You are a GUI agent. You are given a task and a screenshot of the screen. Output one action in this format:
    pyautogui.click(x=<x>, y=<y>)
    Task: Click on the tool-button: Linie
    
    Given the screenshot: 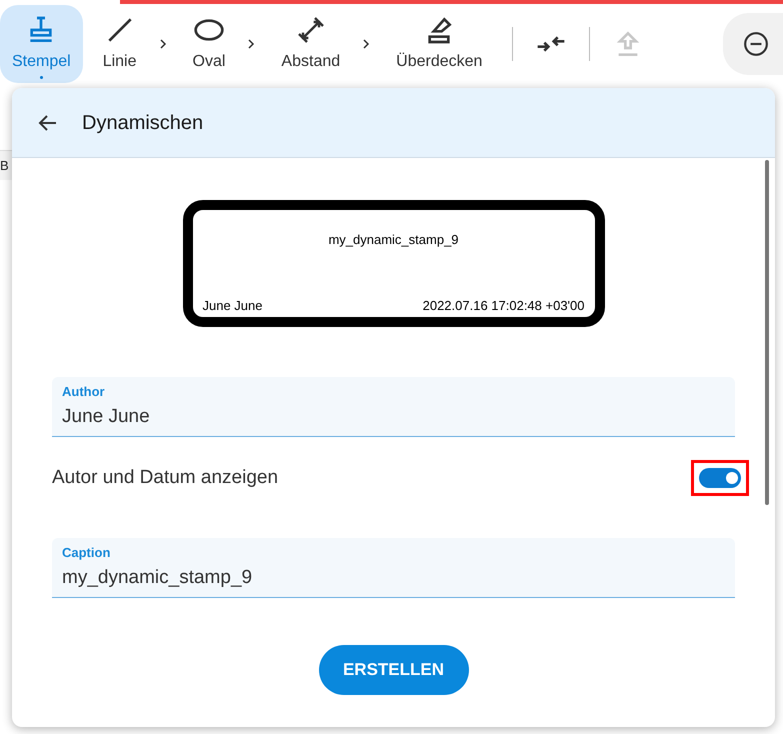 What is the action you would take?
    pyautogui.click(x=119, y=44)
    